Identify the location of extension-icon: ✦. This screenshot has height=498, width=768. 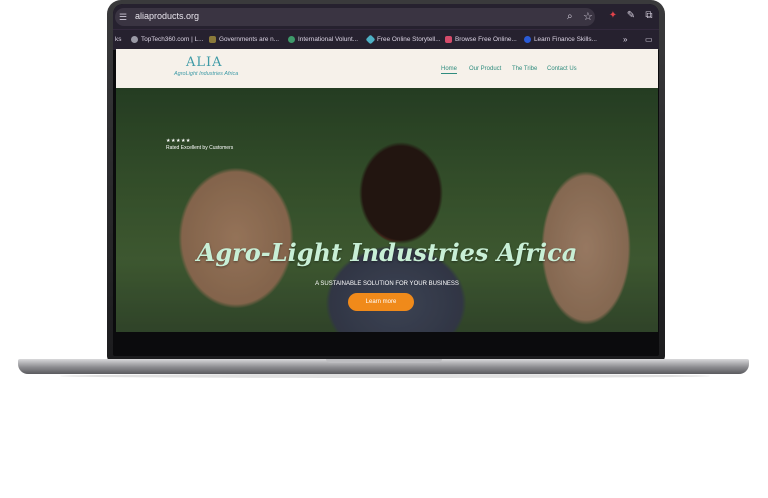
(613, 16).